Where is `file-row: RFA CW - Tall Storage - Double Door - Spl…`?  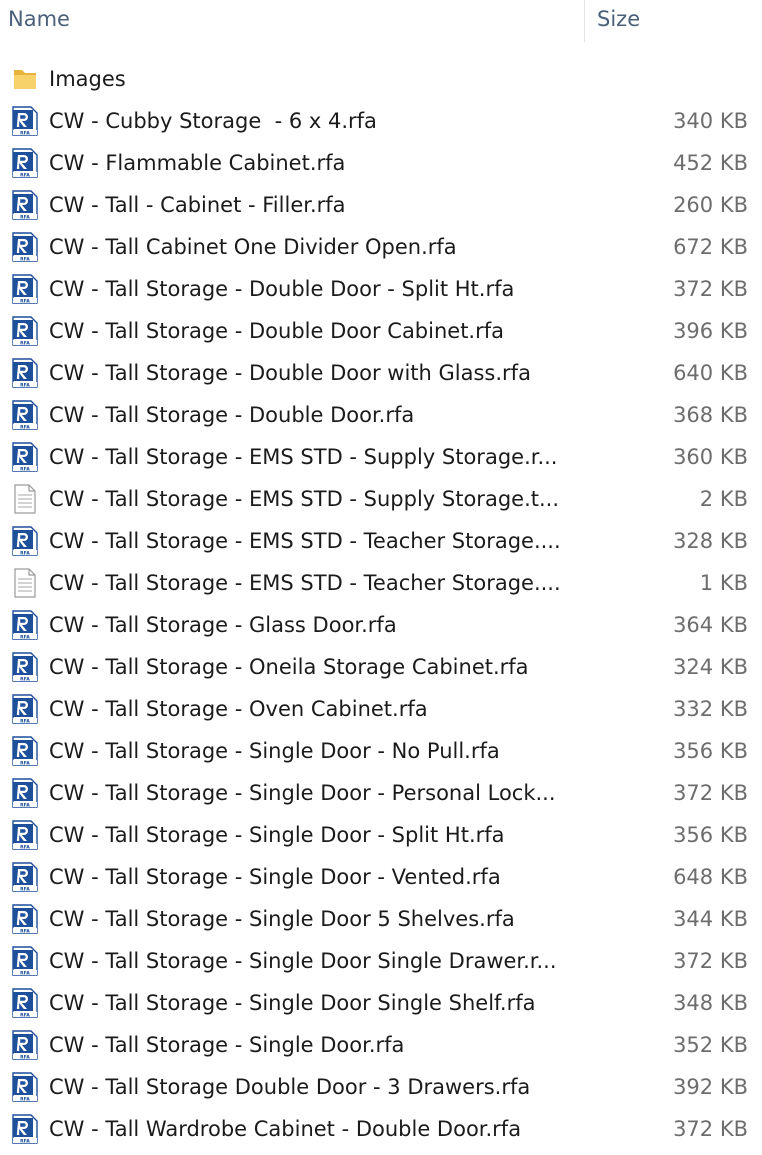
file-row: RFA CW - Tall Storage - Double Door - Spl… is located at coordinates (381, 289).